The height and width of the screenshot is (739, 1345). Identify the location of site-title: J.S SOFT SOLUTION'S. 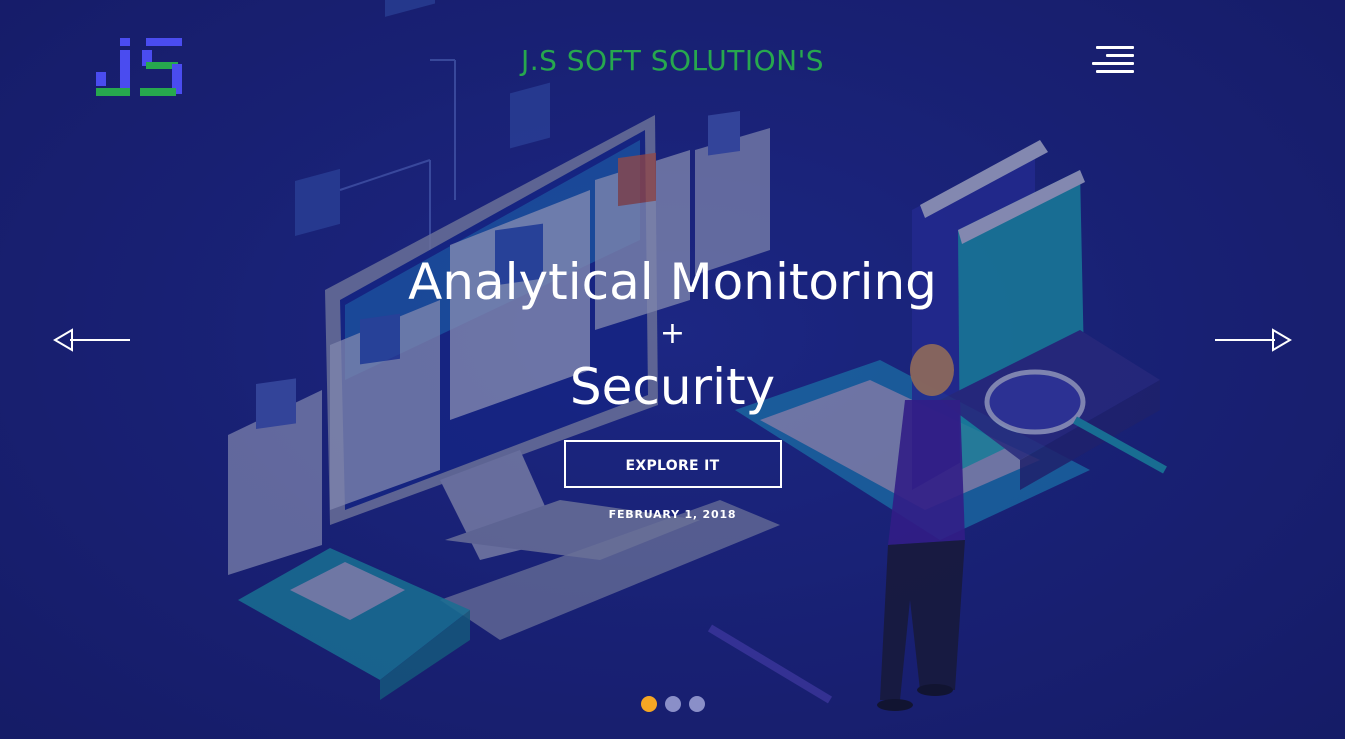
(672, 60).